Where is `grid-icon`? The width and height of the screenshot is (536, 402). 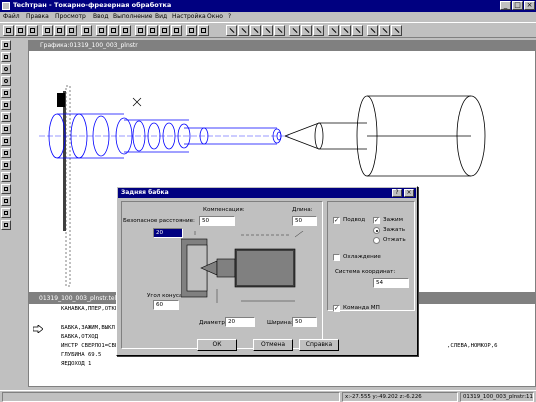
grid-icon is located at coordinates (6, 165).